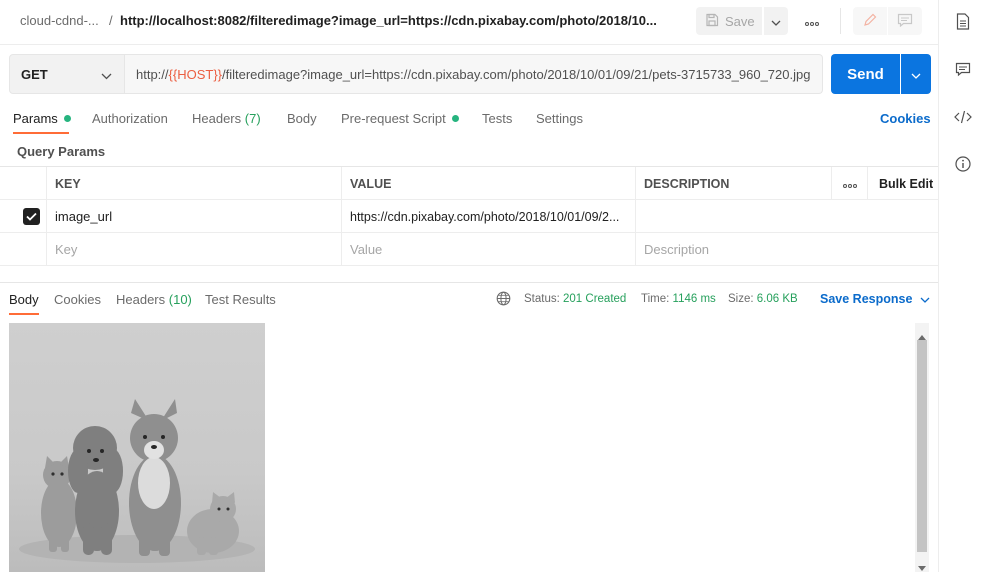 This screenshot has width=987, height=572. What do you see at coordinates (840, 21) in the screenshot?
I see `toolbar-divider` at bounding box center [840, 21].